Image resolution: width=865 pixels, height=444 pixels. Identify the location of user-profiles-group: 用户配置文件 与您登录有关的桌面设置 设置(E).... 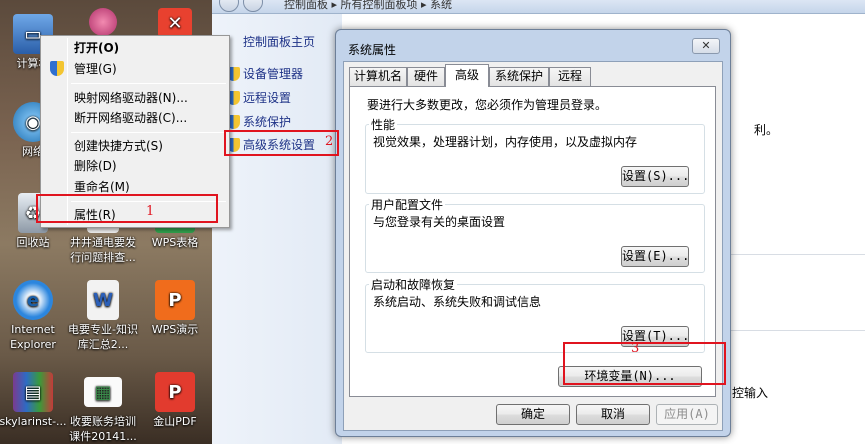
(535, 234).